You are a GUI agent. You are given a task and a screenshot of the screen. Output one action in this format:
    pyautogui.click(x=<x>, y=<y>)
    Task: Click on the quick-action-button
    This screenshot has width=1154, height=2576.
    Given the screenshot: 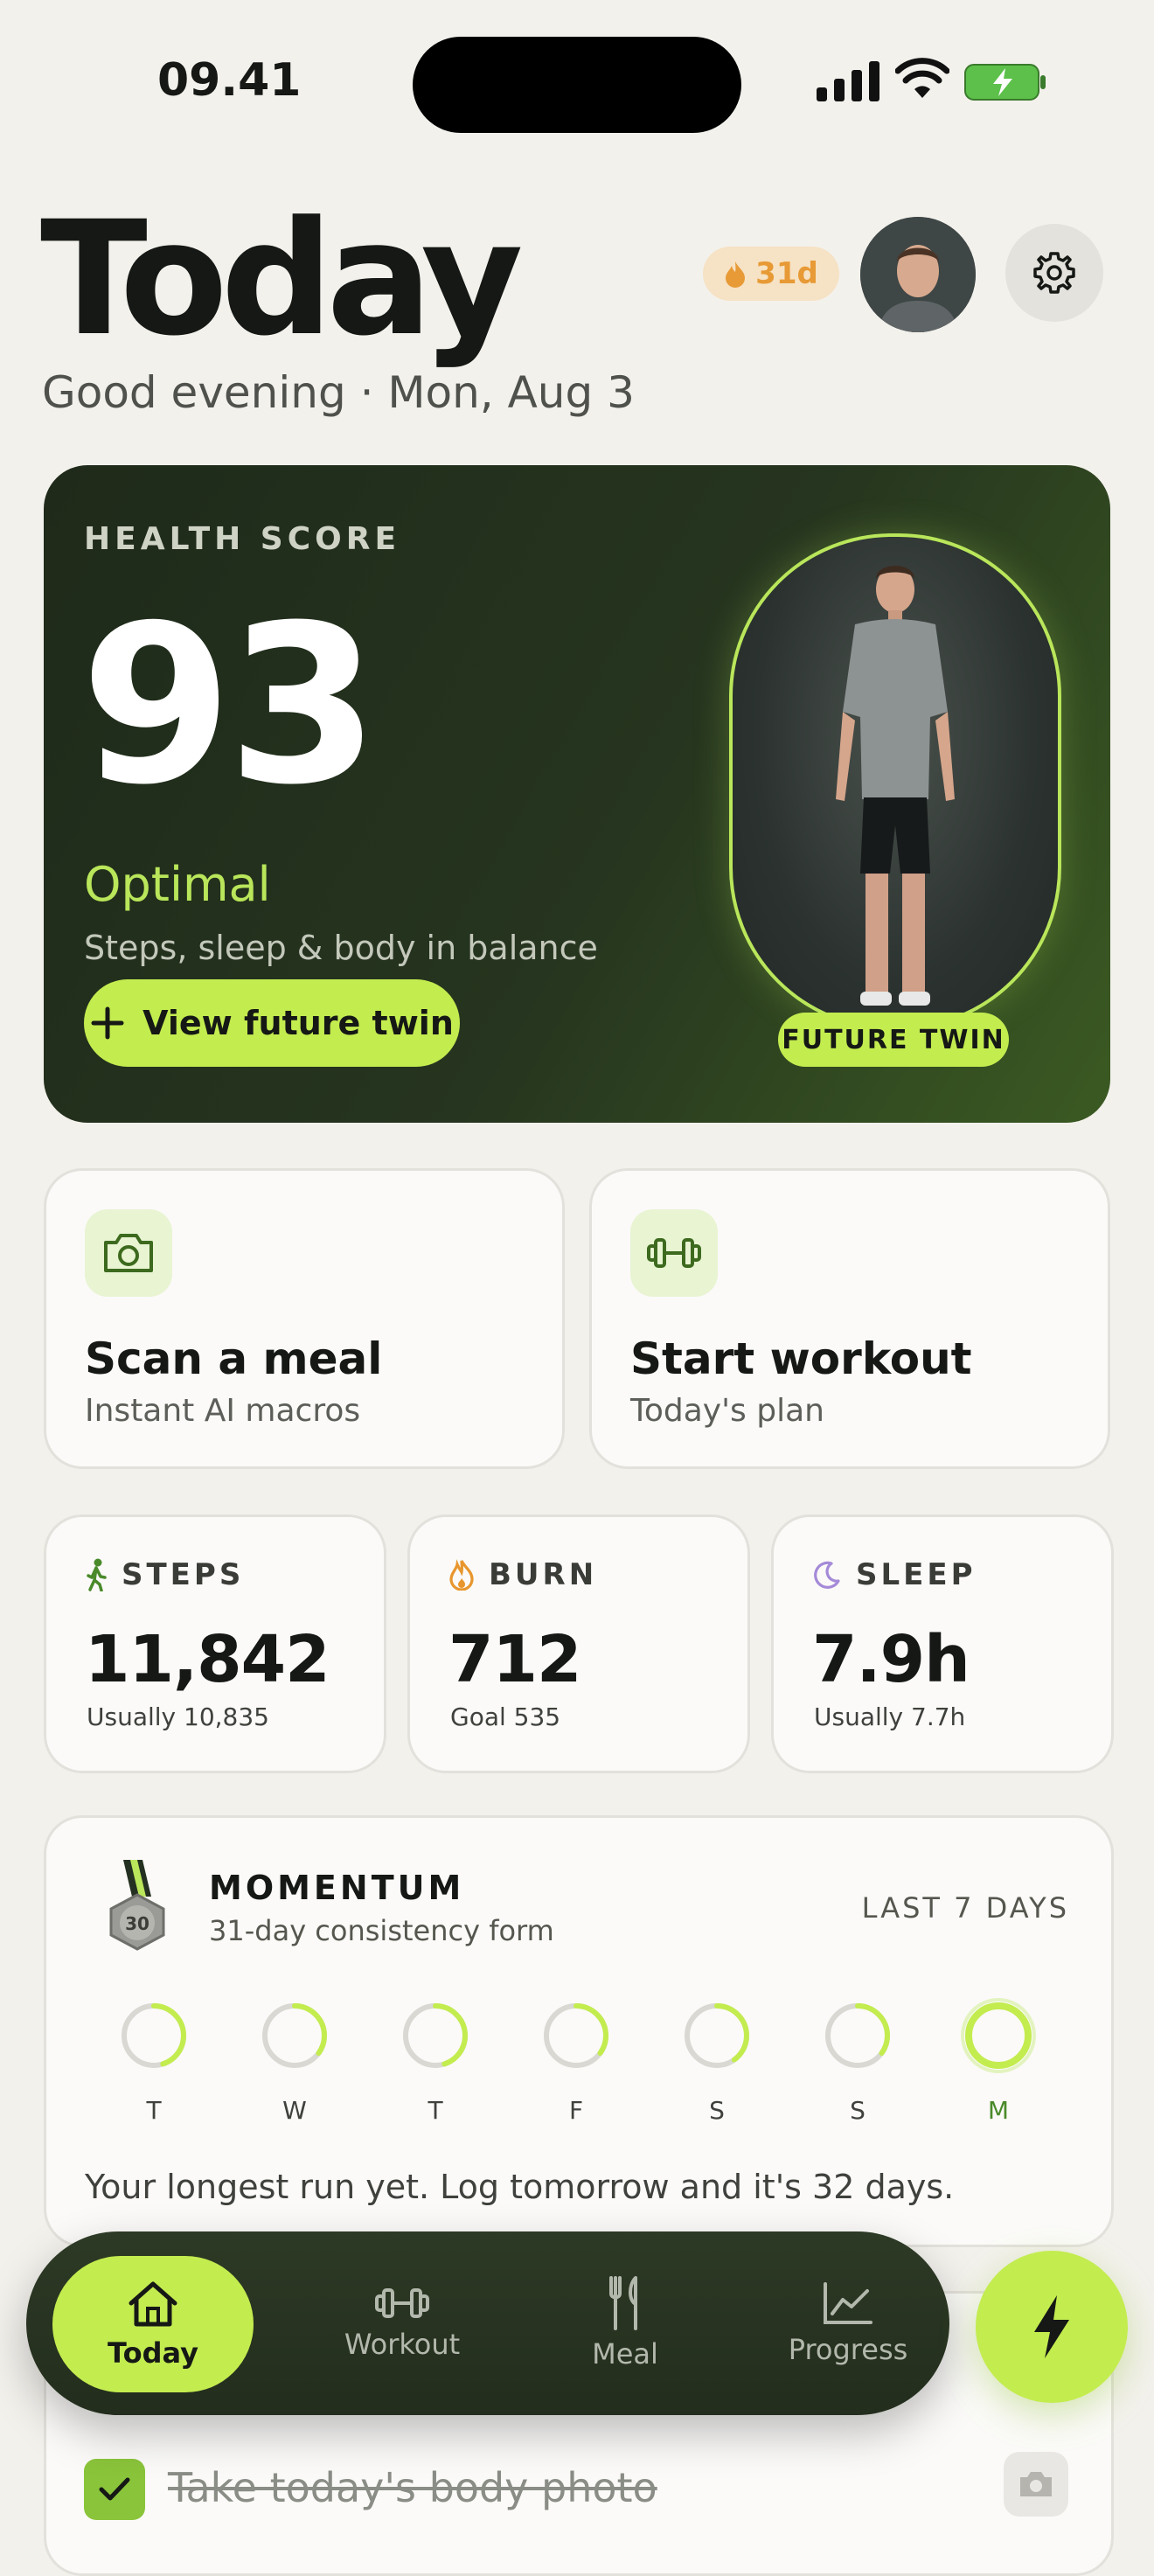 What is the action you would take?
    pyautogui.click(x=1052, y=2327)
    